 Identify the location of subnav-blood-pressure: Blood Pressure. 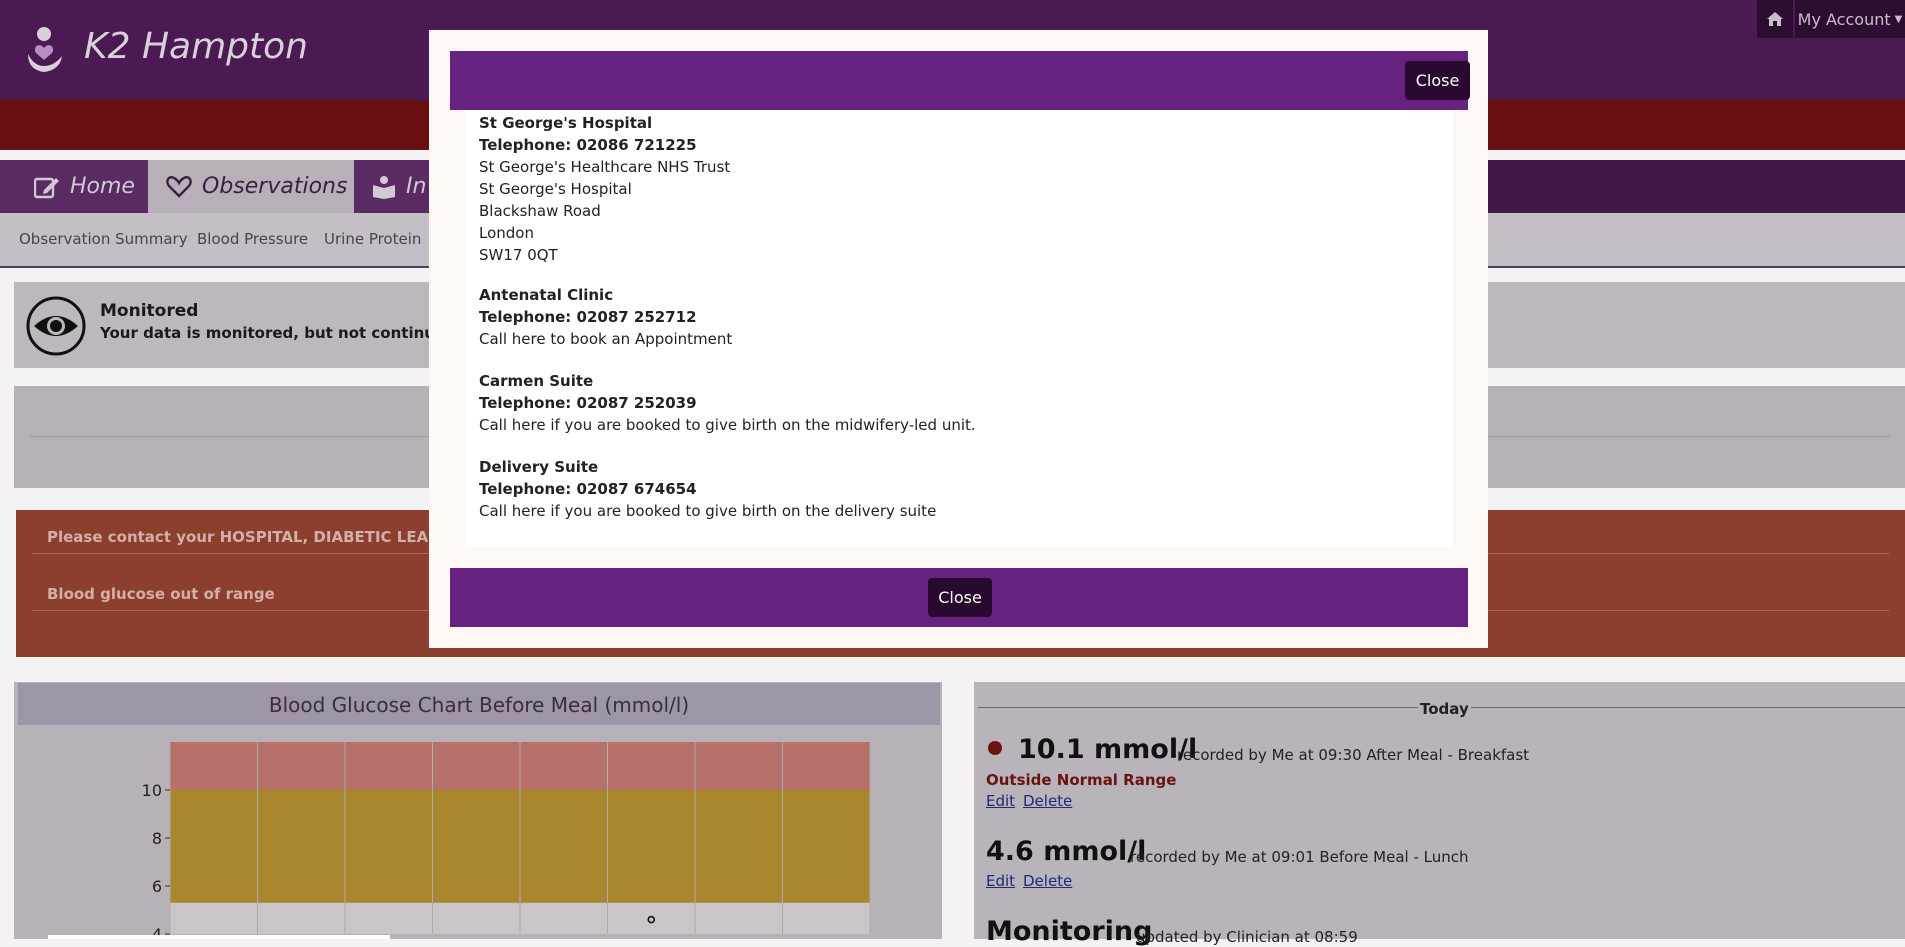
(252, 239).